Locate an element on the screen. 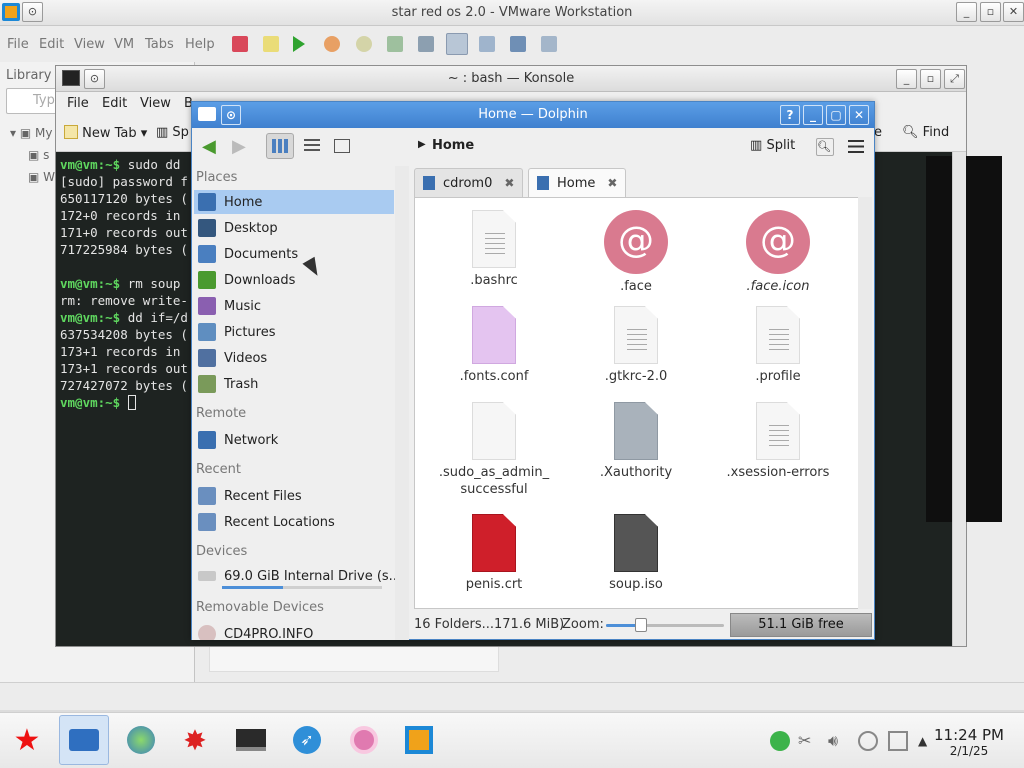 The image size is (1024, 768). konsole-close-button: ⤢ is located at coordinates (954, 79).